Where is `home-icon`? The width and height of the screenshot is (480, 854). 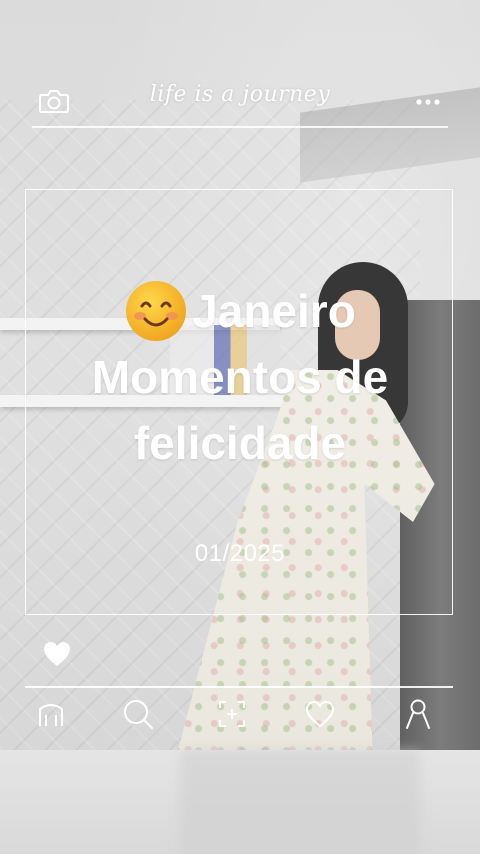 home-icon is located at coordinates (51, 716).